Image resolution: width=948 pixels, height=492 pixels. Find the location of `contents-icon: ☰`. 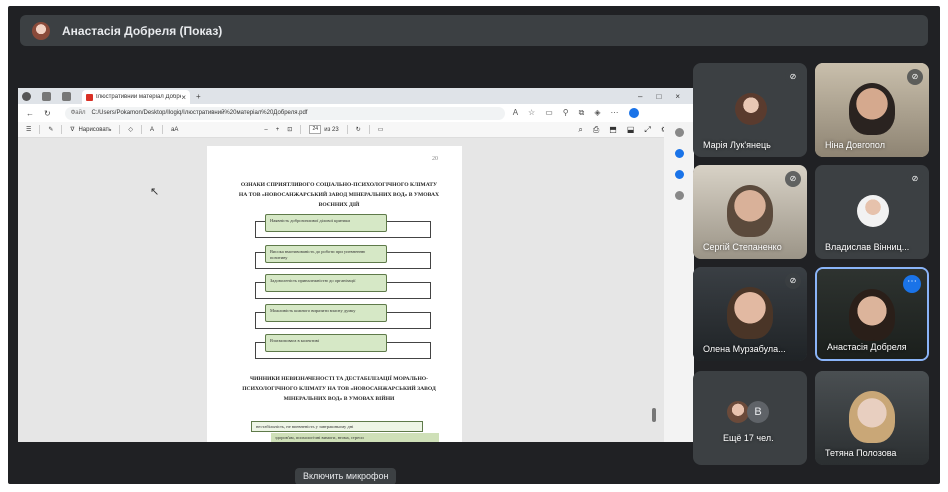

contents-icon: ☰ is located at coordinates (28, 129).